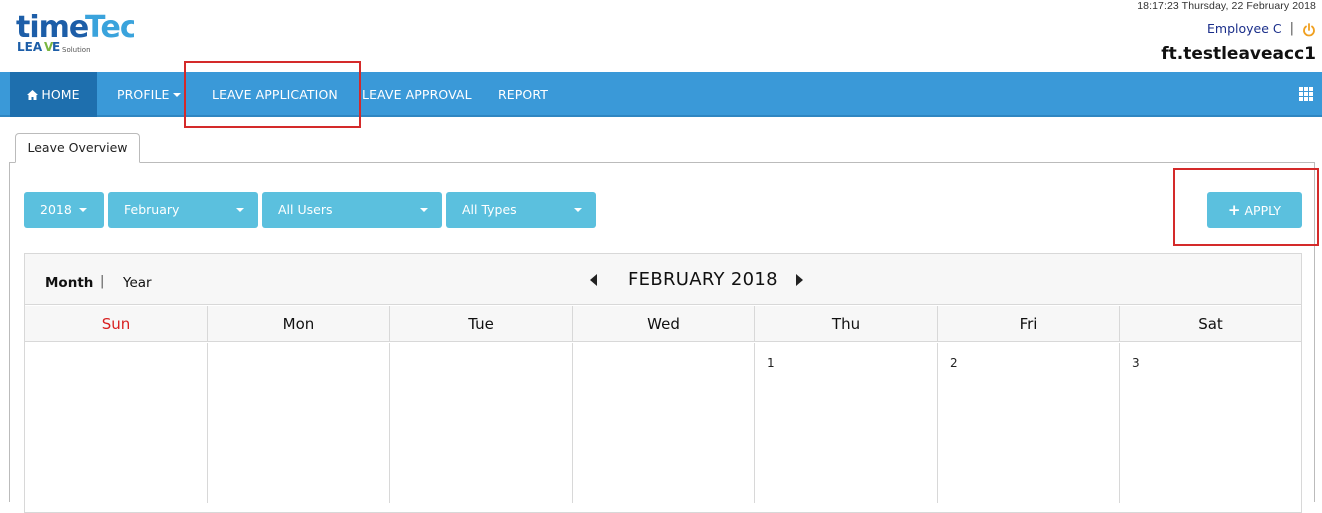 The width and height of the screenshot is (1322, 513). What do you see at coordinates (593, 280) in the screenshot?
I see `prev-month-icon` at bounding box center [593, 280].